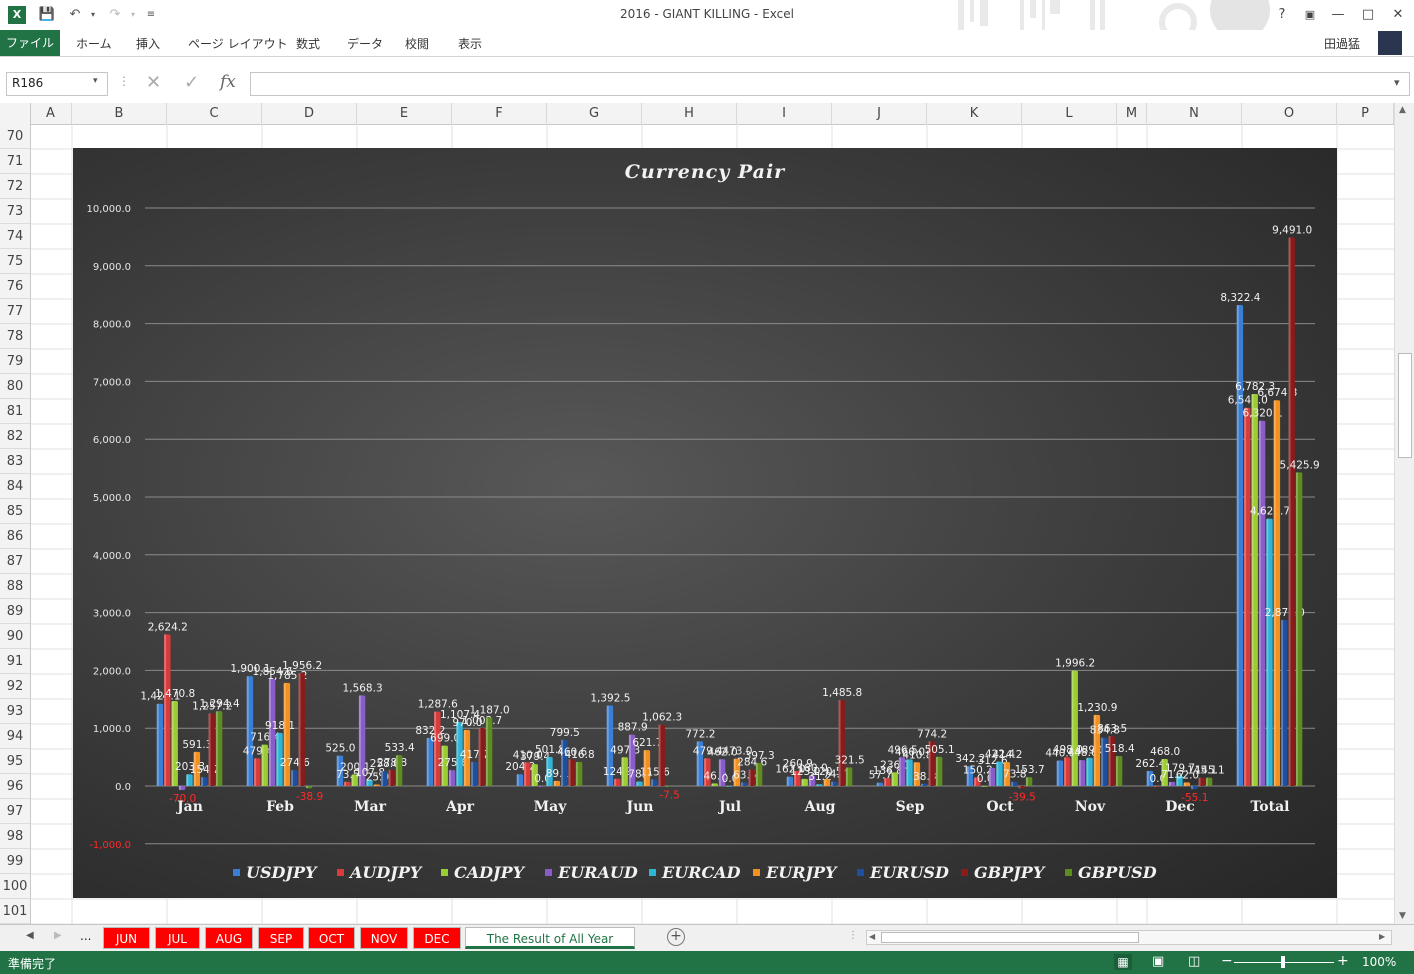 The image size is (1414, 974). What do you see at coordinates (853, 935) in the screenshot?
I see `tab-split-handle-icon: ⋮` at bounding box center [853, 935].